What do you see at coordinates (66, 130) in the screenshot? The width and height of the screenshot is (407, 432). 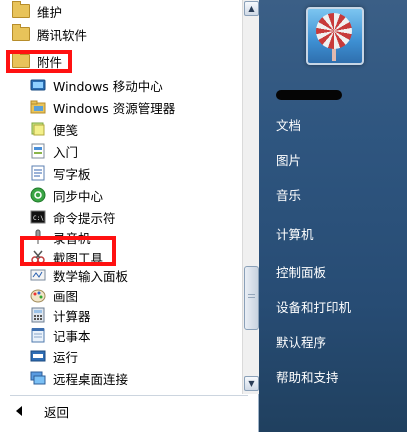 I see `program-label: 便笺` at bounding box center [66, 130].